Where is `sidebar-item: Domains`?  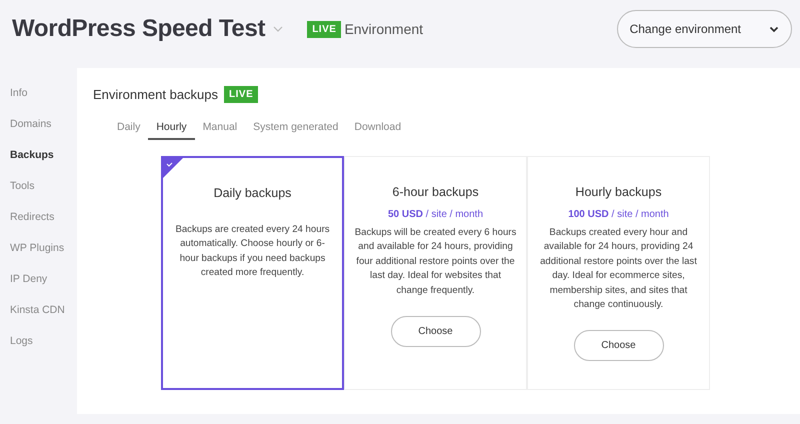
sidebar-item: Domains is located at coordinates (38, 124).